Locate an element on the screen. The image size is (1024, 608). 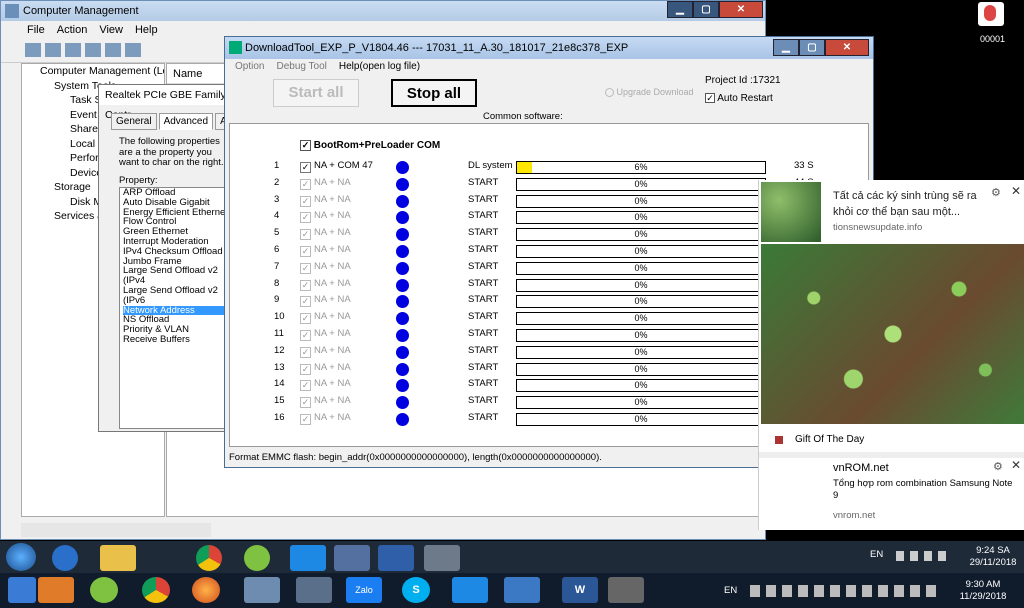
up-icon is located at coordinates (73, 50).